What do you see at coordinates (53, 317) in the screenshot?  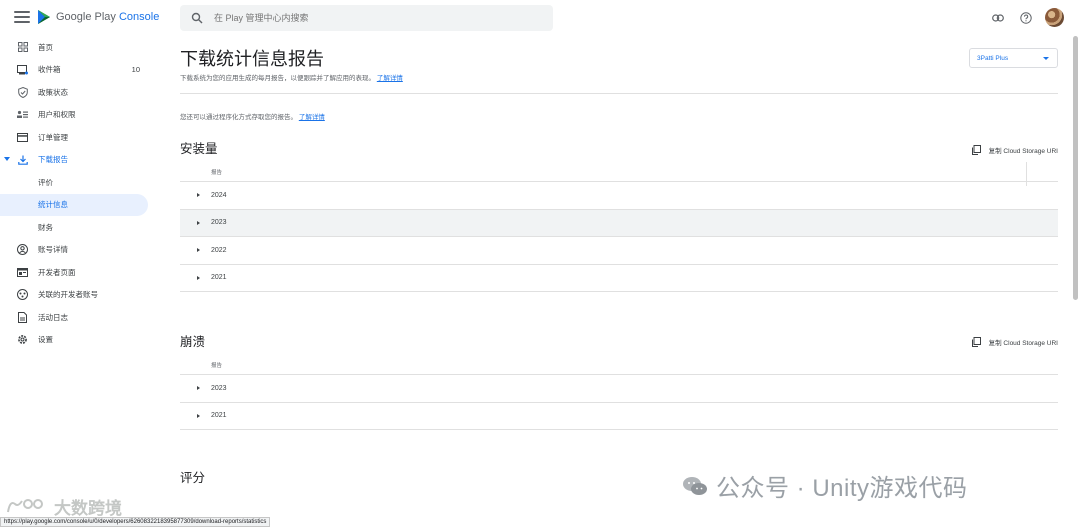 I see `sidebar-item-label: 活动日志` at bounding box center [53, 317].